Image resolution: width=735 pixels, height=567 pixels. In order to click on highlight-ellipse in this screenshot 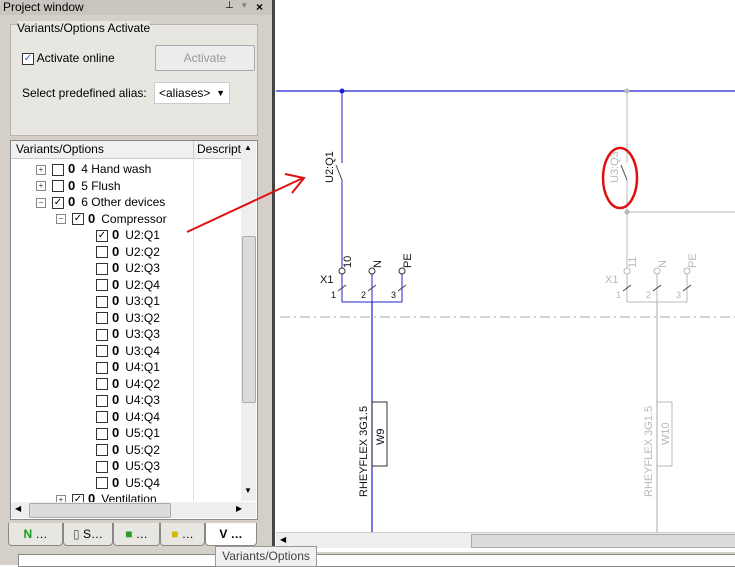, I will do `click(620, 178)`.